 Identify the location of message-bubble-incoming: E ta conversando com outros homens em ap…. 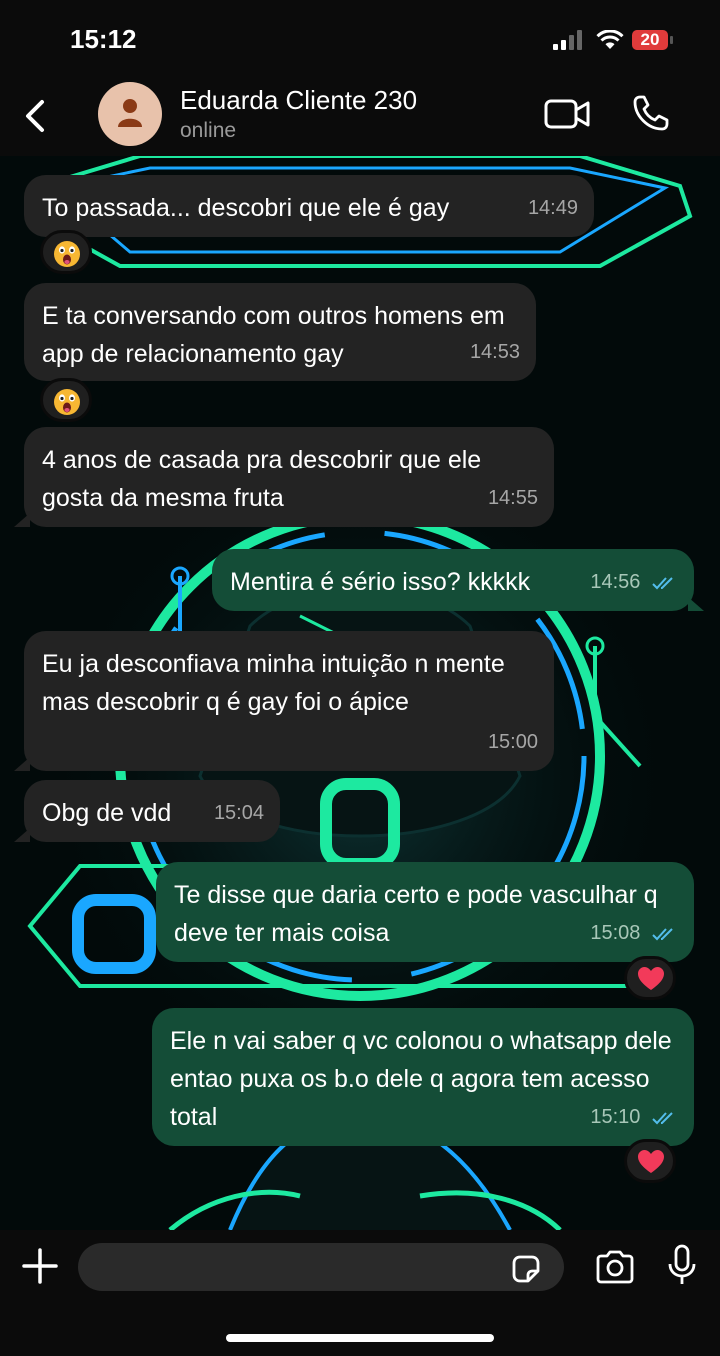
(280, 332).